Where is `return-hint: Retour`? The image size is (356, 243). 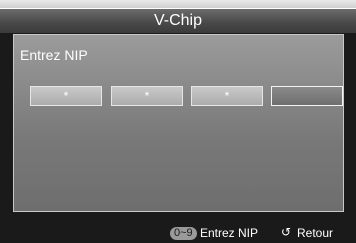
return-hint: Retour is located at coordinates (315, 233).